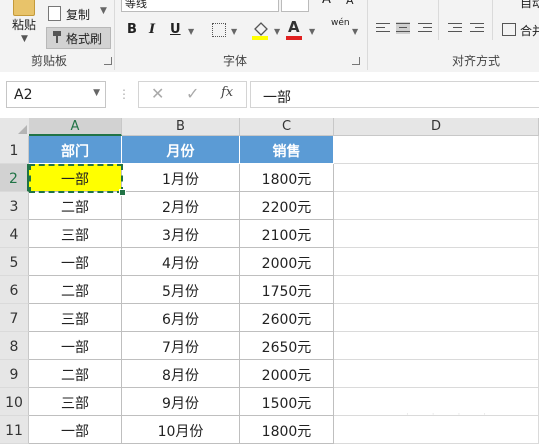  Describe the element at coordinates (108, 61) in the screenshot. I see `clipboard-launcher-icon` at that location.